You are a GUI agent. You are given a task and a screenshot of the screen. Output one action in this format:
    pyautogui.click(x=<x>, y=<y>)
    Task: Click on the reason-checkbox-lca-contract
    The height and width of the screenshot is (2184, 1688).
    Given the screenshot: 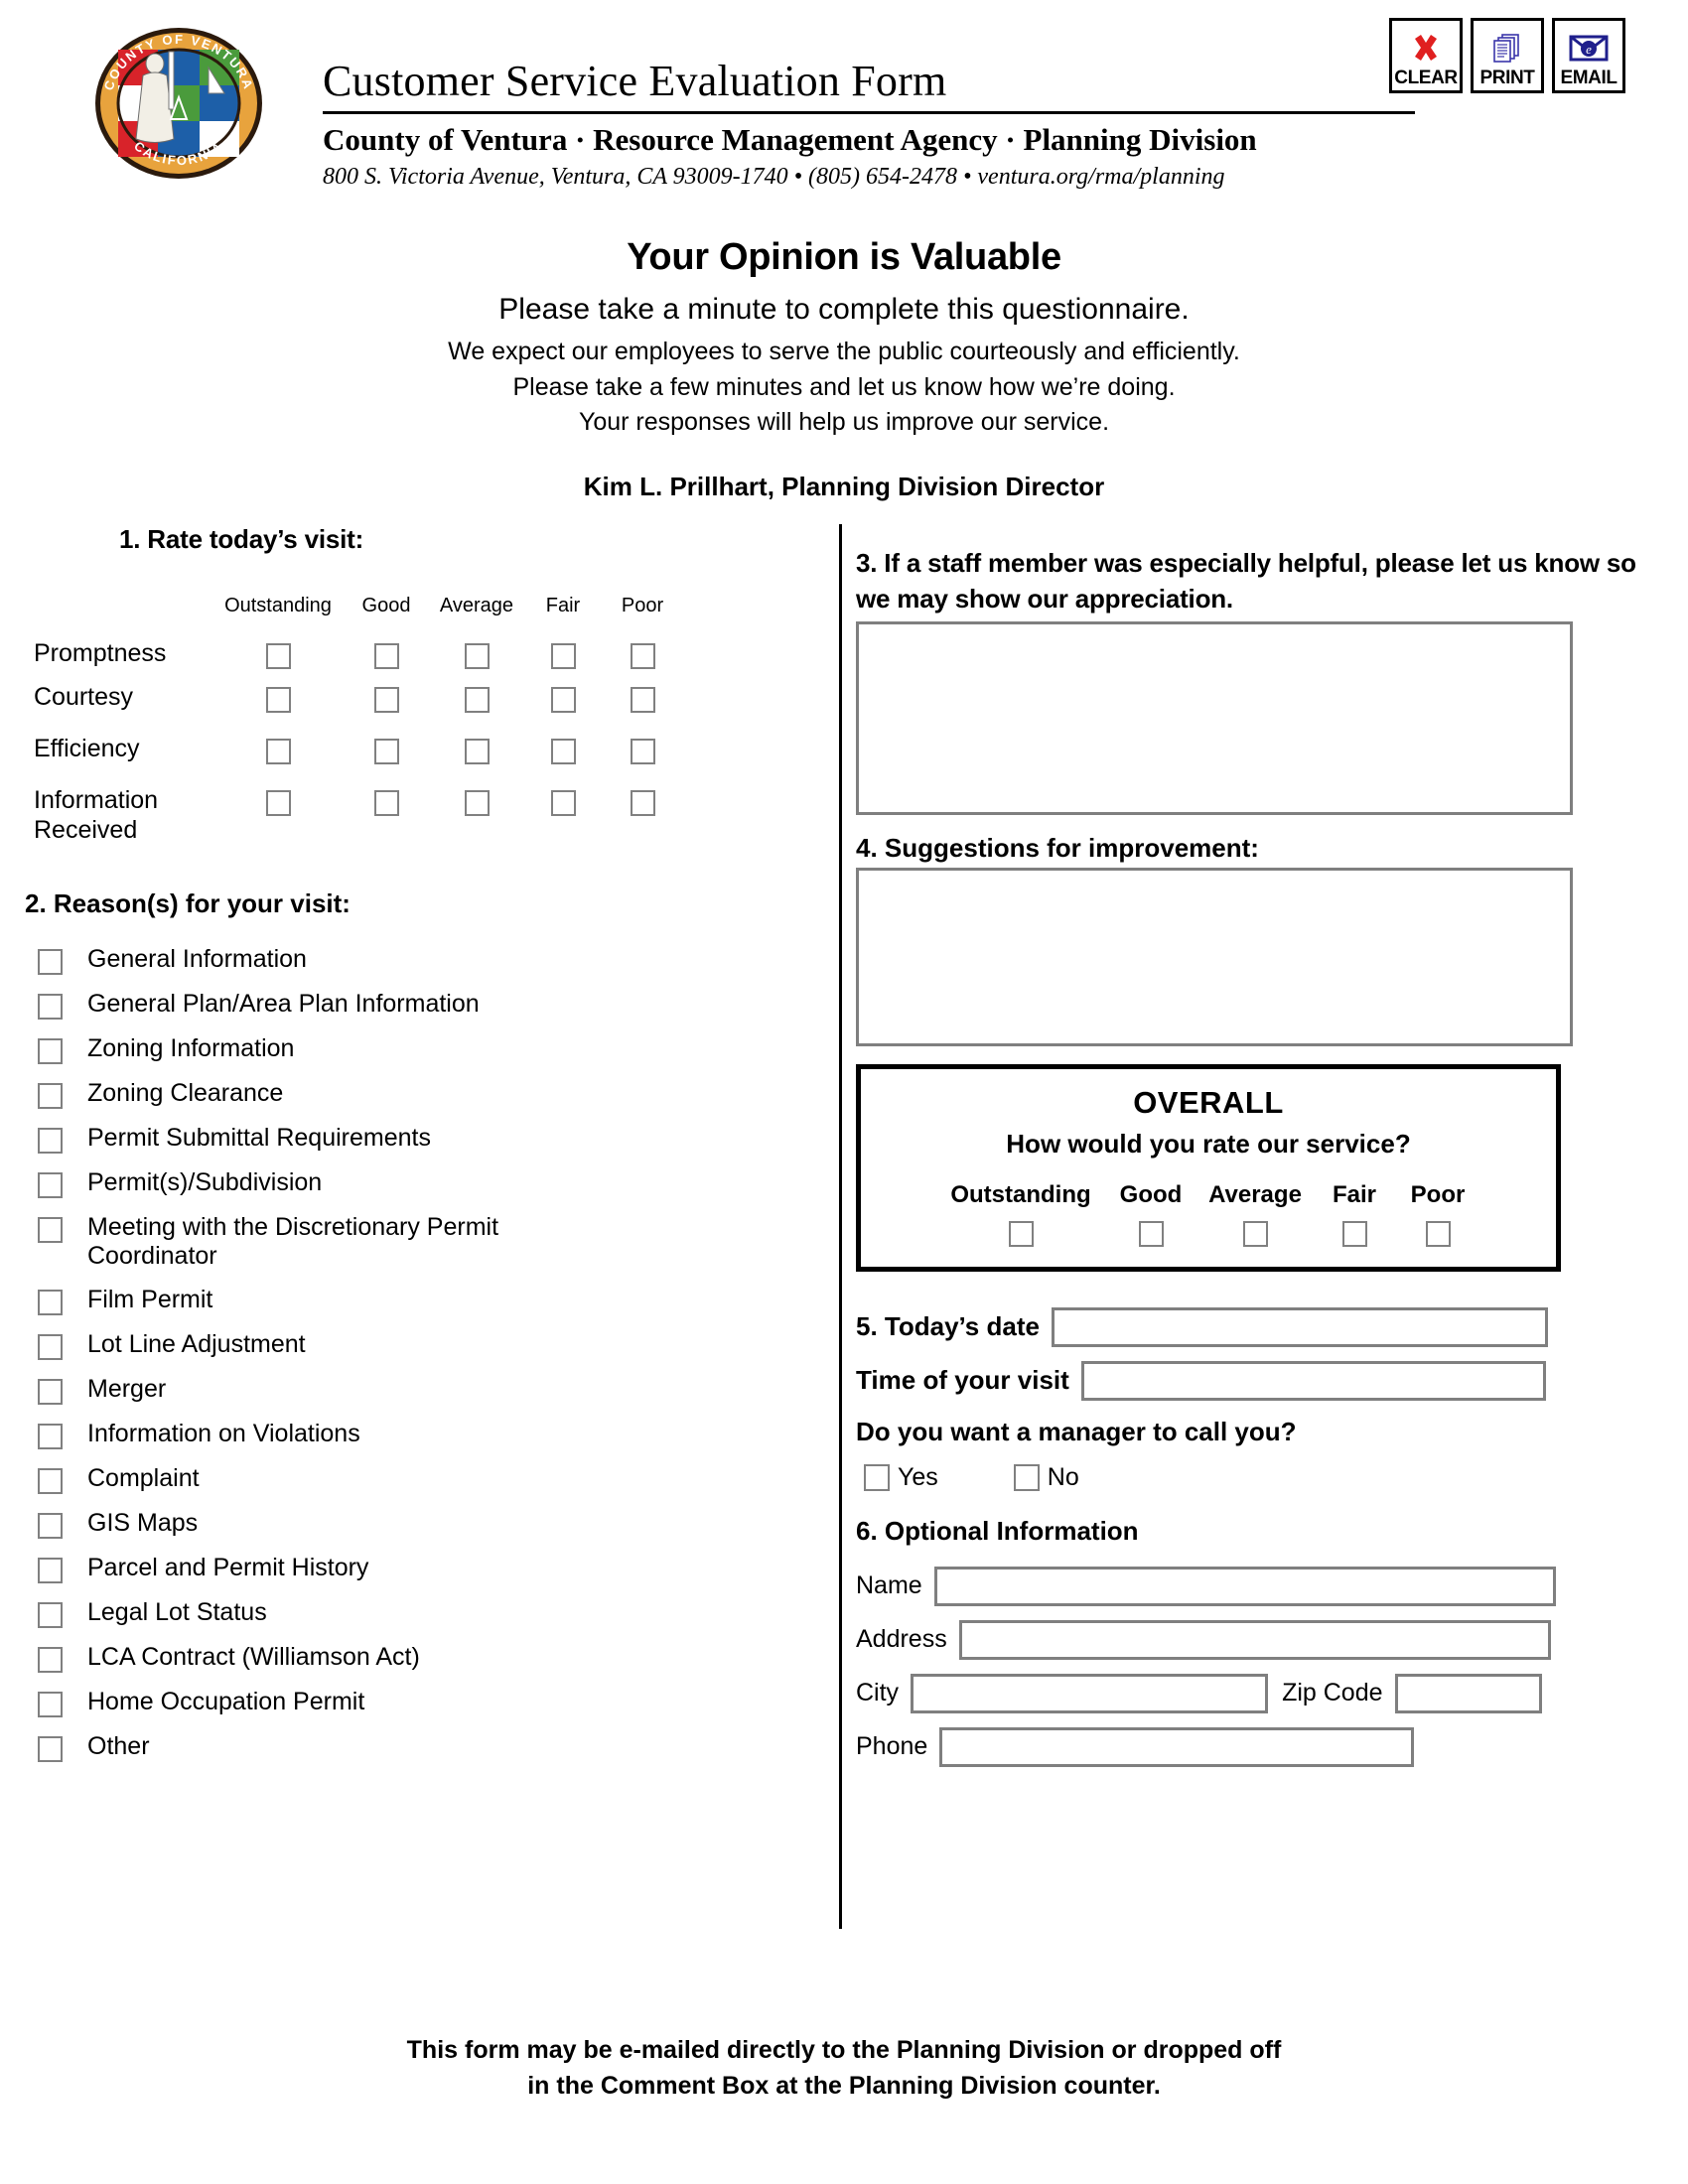 What is the action you would take?
    pyautogui.click(x=50, y=1660)
    